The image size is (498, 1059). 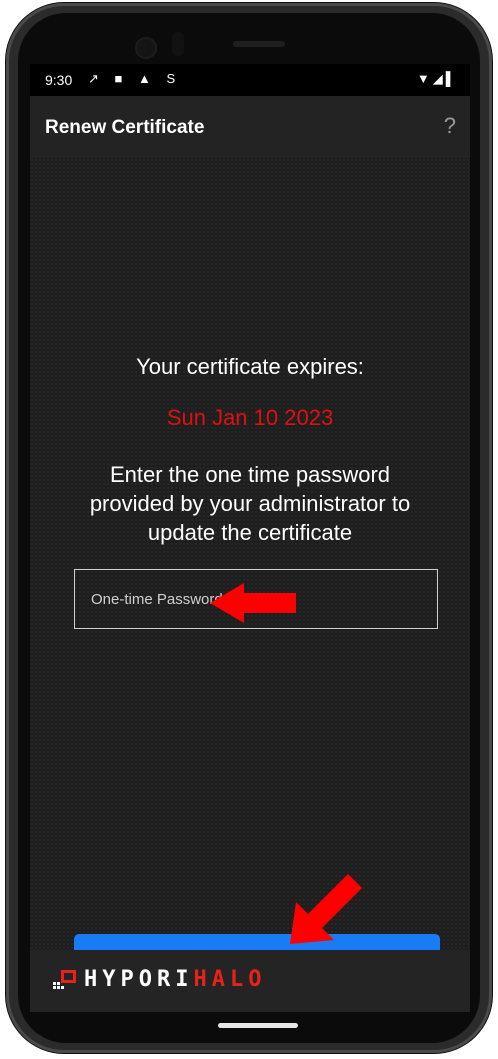 I want to click on front-camera, so click(x=146, y=48).